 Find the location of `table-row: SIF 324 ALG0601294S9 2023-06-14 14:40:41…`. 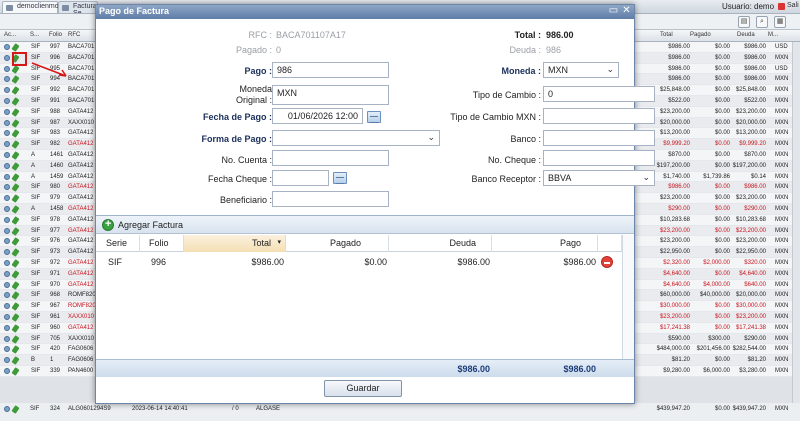

table-row: SIF 324 ALG0601294S9 2023-06-14 14:40:41… is located at coordinates (400, 410).